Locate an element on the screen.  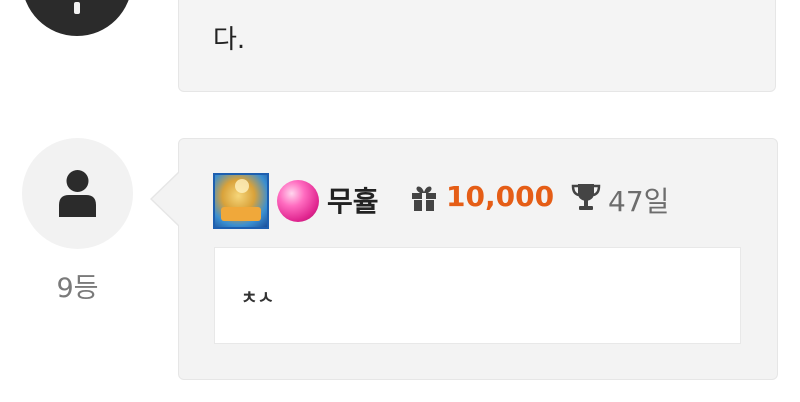
membership-days: 47일 is located at coordinates (639, 201).